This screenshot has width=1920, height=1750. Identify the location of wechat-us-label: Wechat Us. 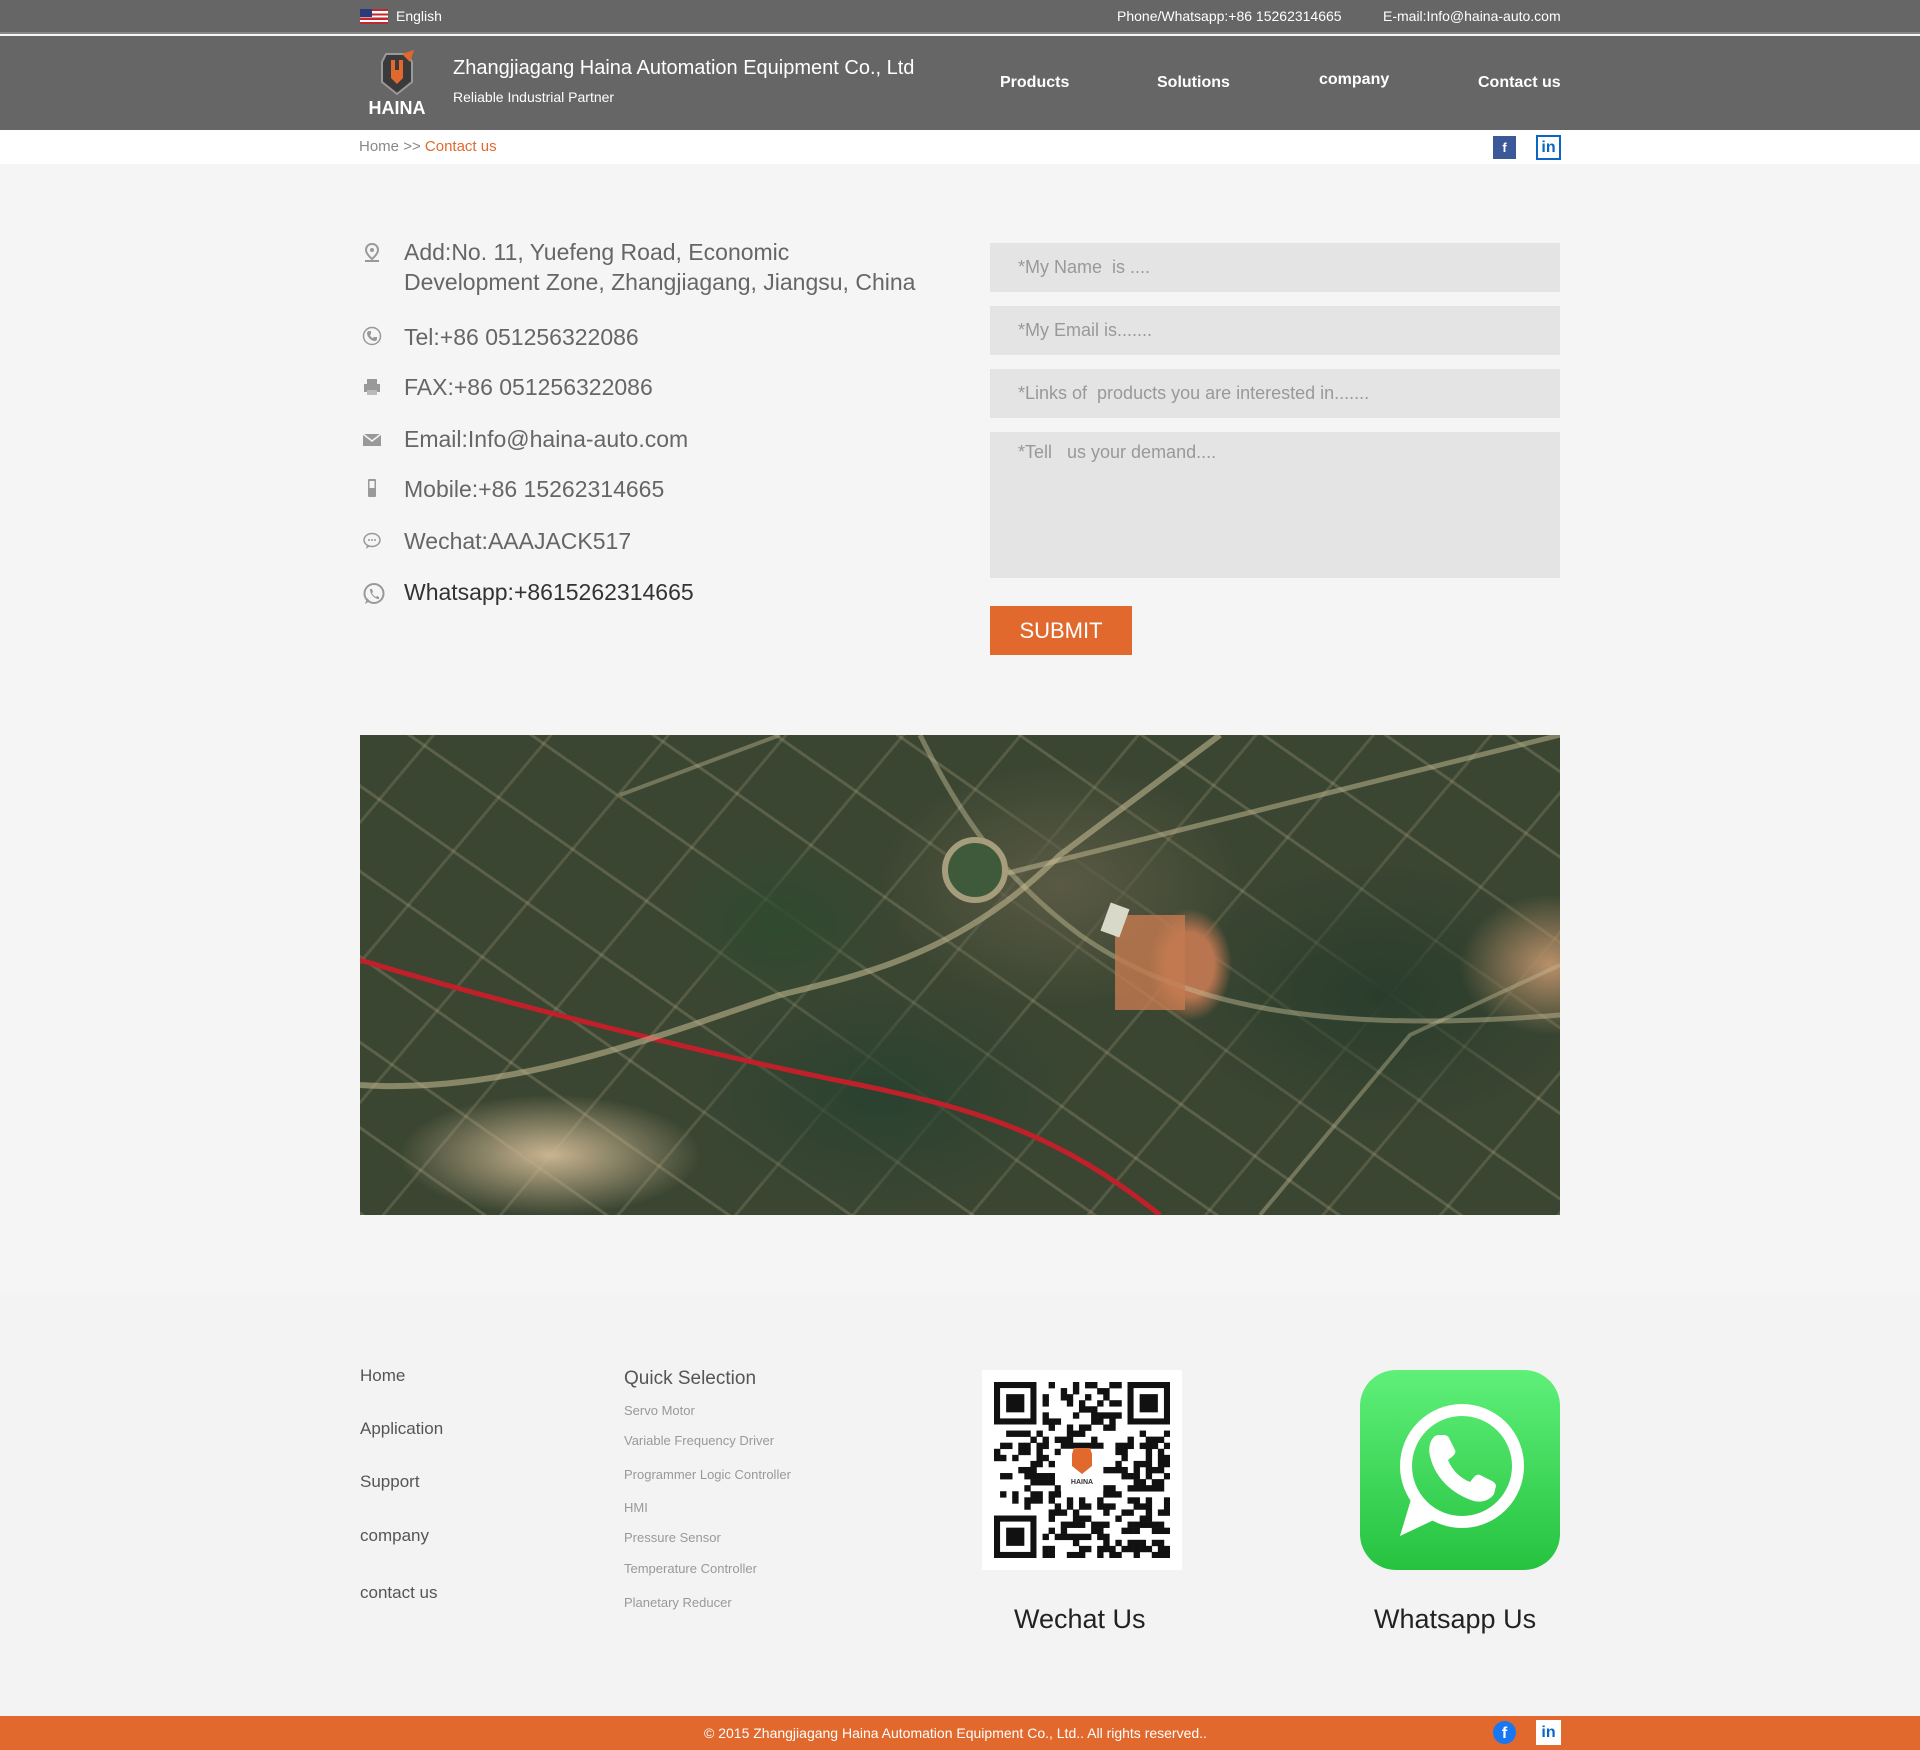
(1080, 1619).